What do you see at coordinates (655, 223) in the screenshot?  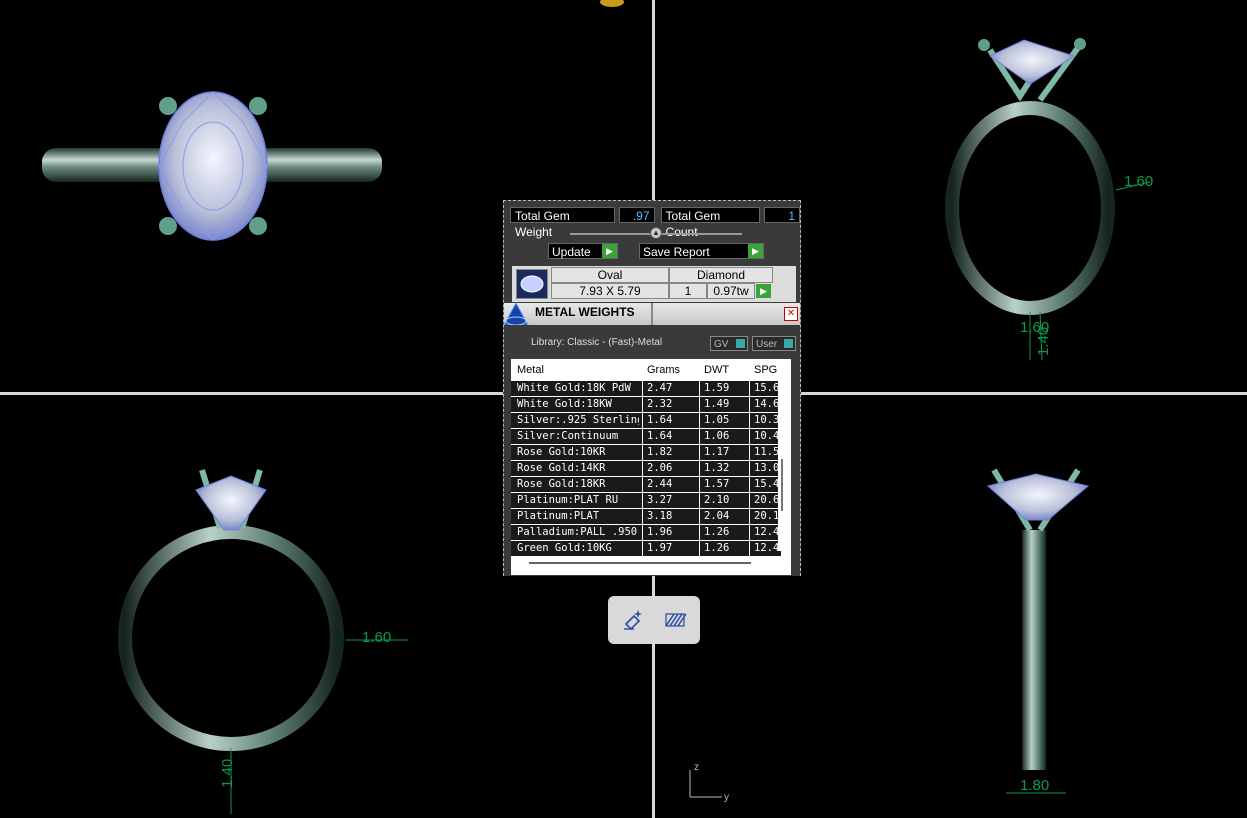 I see `gem-totals-row: Total Gem Weight .97 Total Gem Count 1` at bounding box center [655, 223].